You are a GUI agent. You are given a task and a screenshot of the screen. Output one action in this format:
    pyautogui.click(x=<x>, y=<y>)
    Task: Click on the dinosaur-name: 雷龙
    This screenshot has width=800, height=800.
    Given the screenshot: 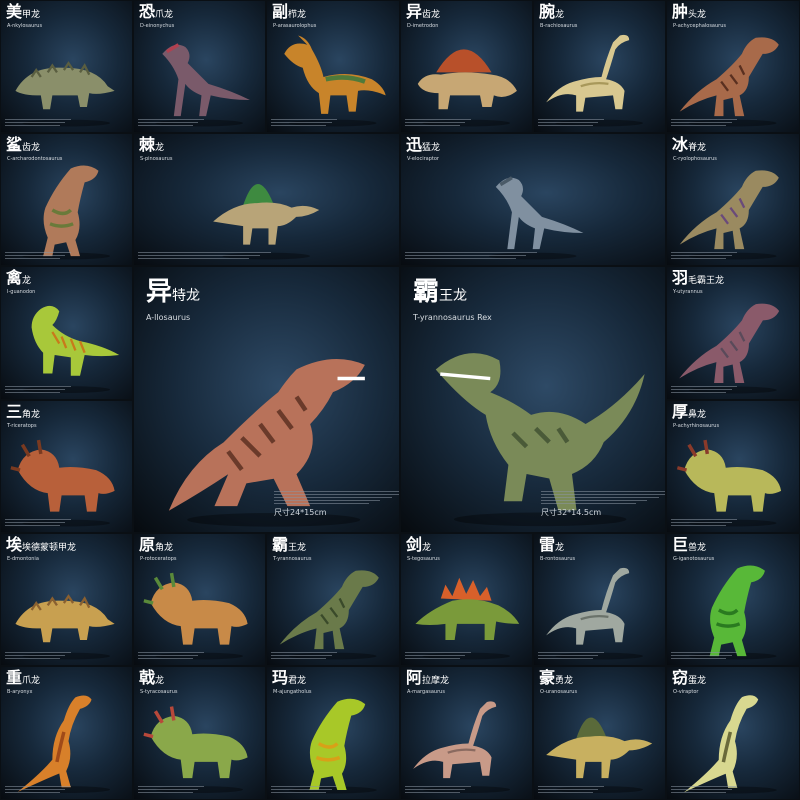 What is the action you would take?
    pyautogui.click(x=551, y=545)
    